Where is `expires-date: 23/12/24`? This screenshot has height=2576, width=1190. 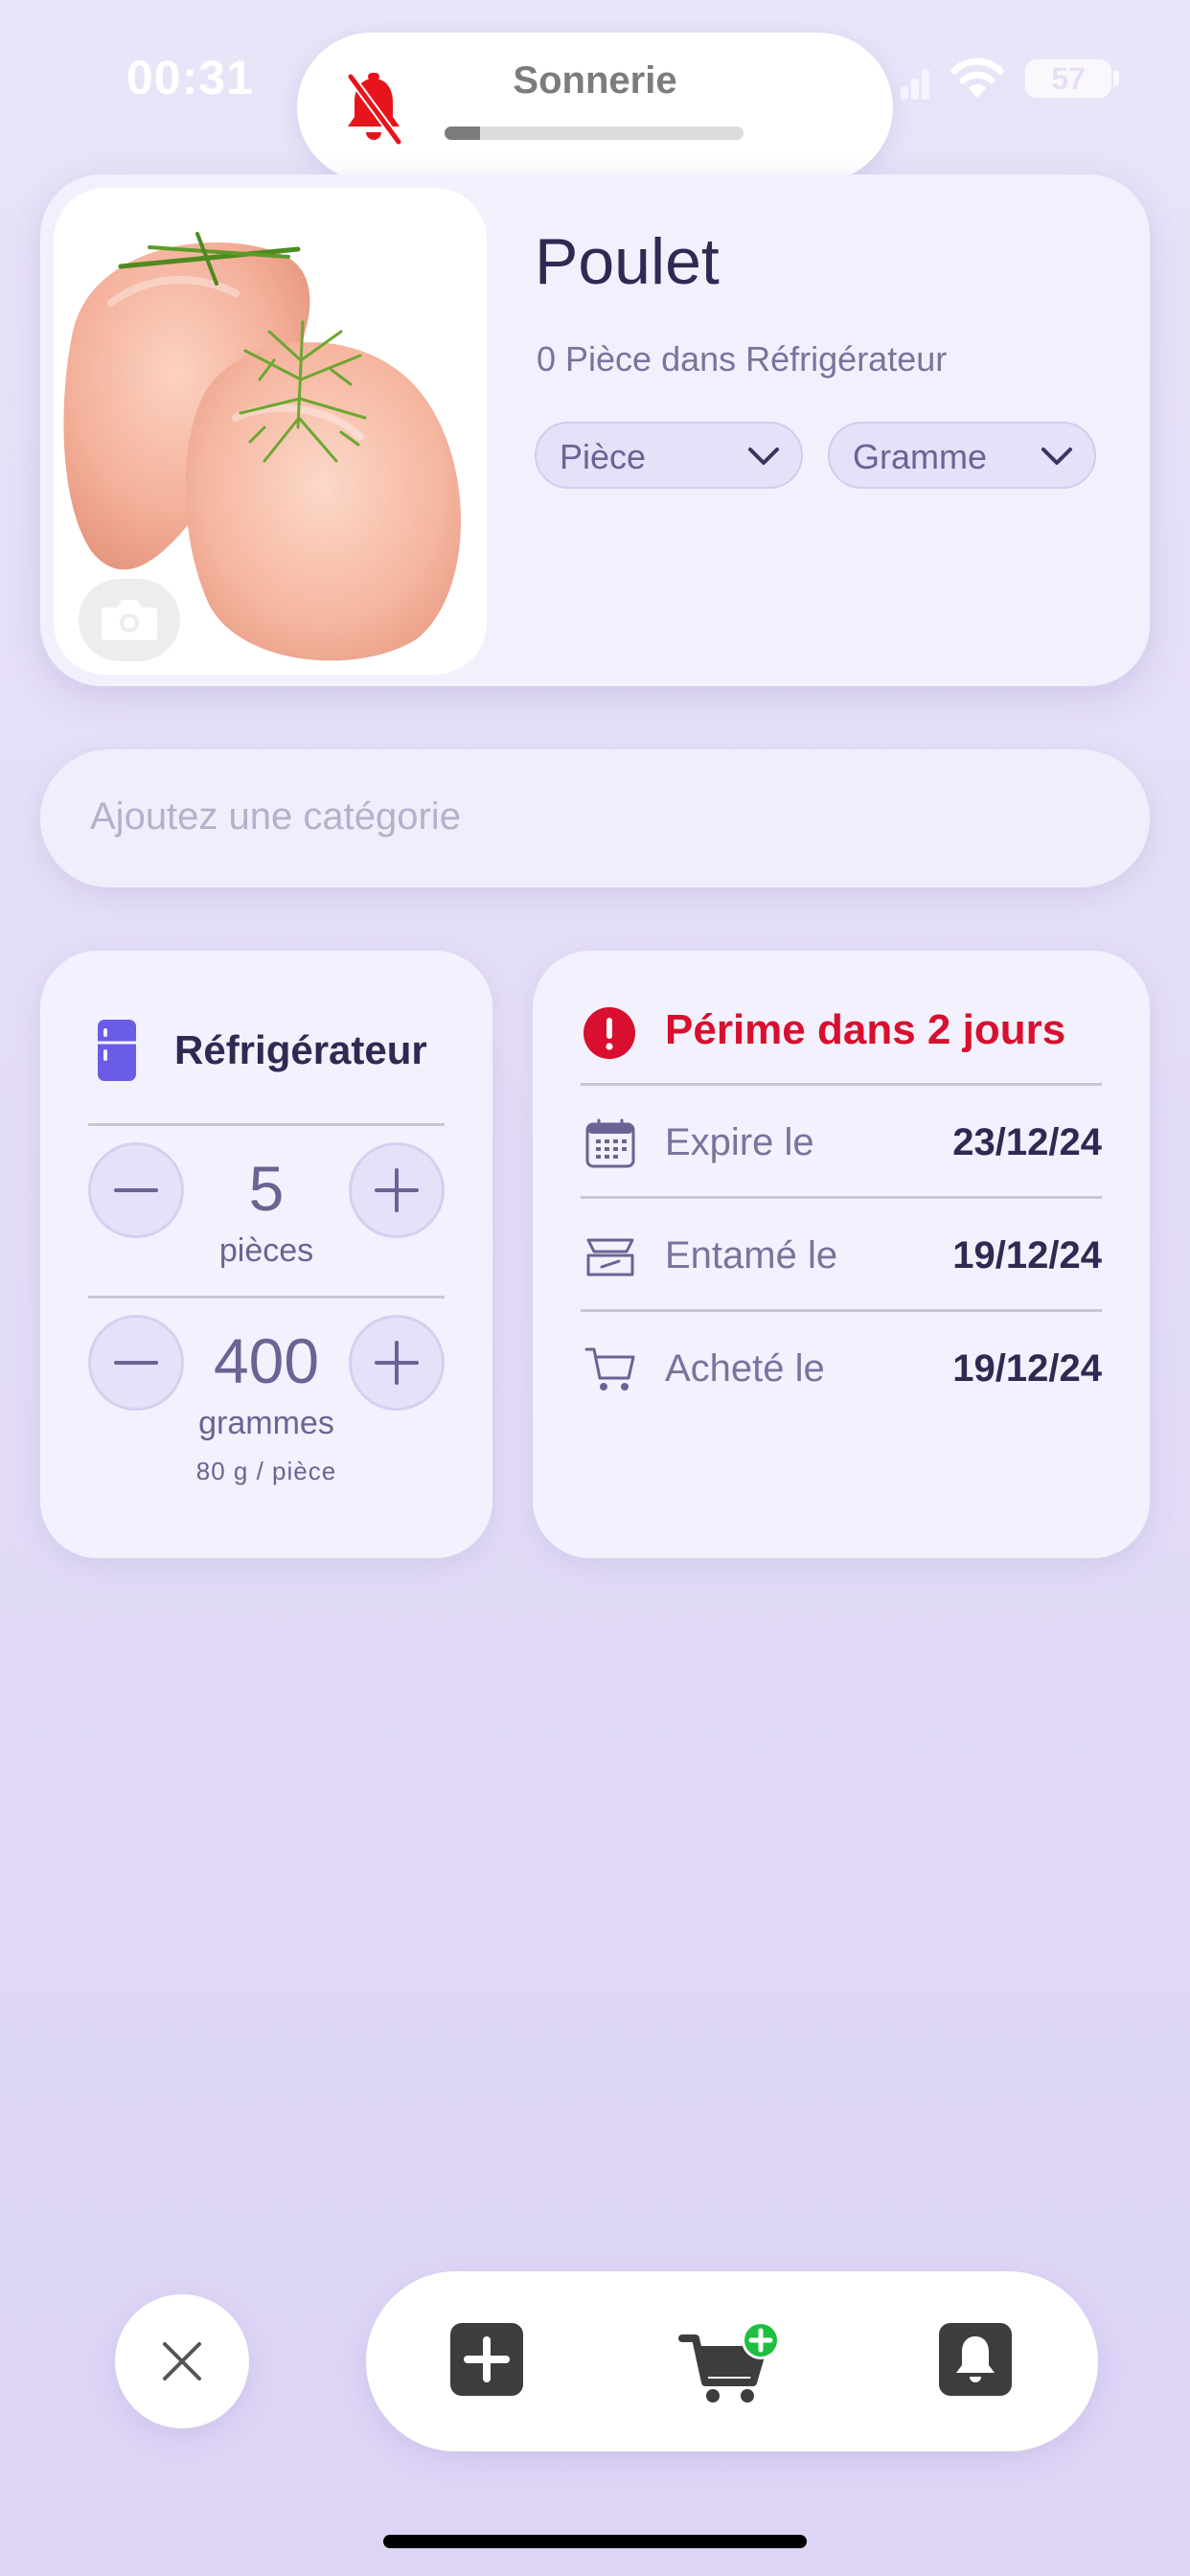 expires-date: 23/12/24 is located at coordinates (1027, 1142).